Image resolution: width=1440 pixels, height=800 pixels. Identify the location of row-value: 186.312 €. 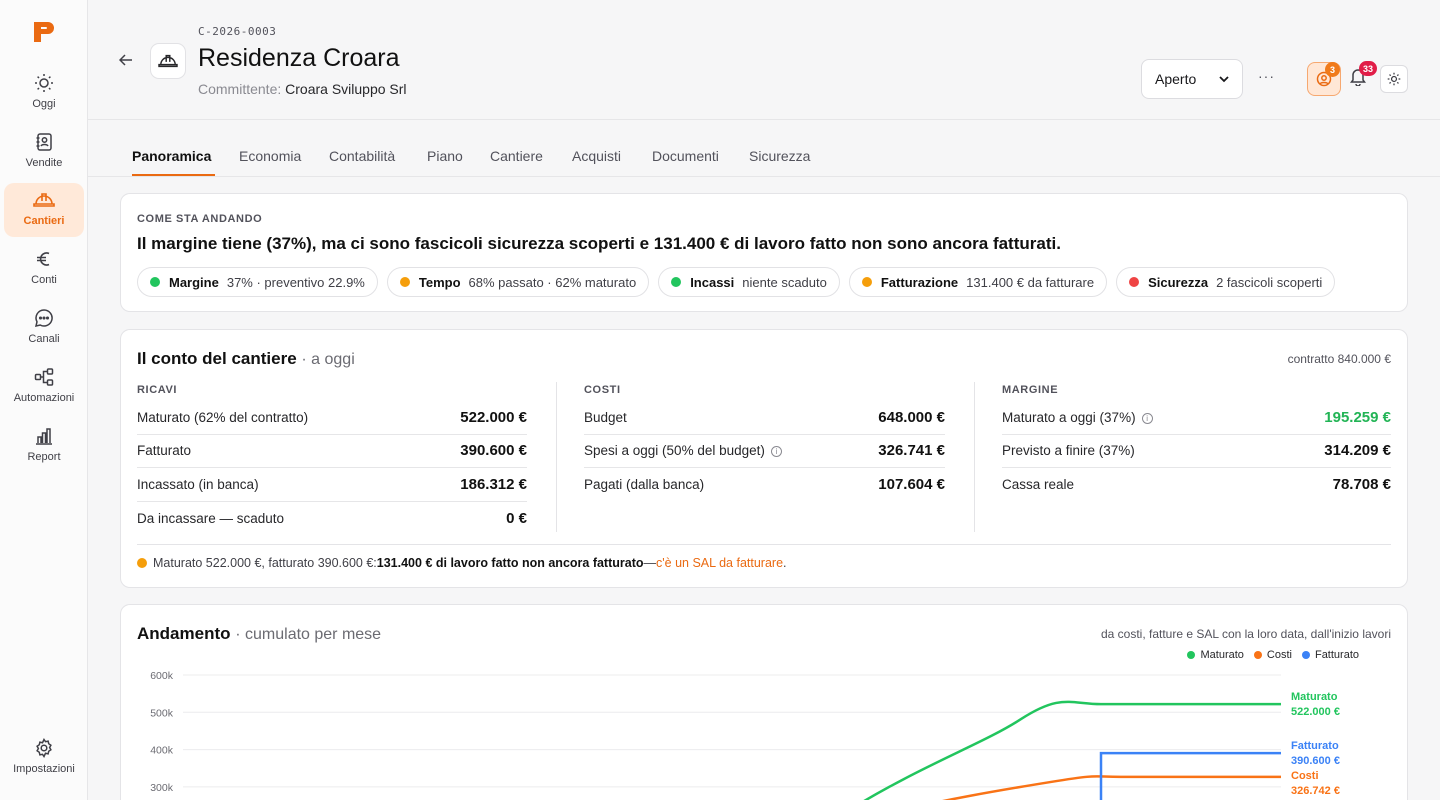
(493, 484).